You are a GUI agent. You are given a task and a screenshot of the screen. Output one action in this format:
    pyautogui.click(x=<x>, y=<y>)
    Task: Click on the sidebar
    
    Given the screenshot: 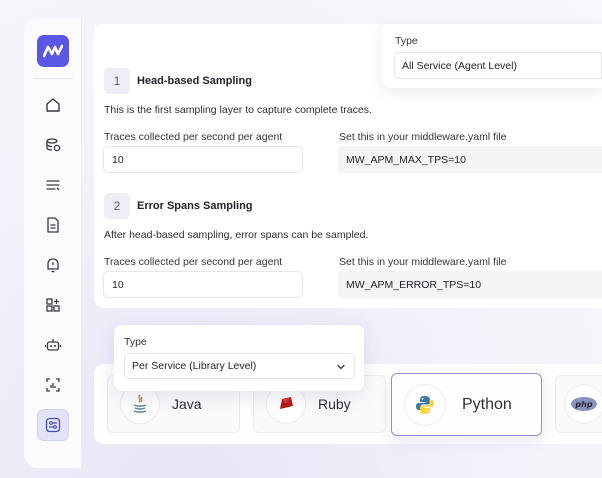 What is the action you would take?
    pyautogui.click(x=53, y=243)
    